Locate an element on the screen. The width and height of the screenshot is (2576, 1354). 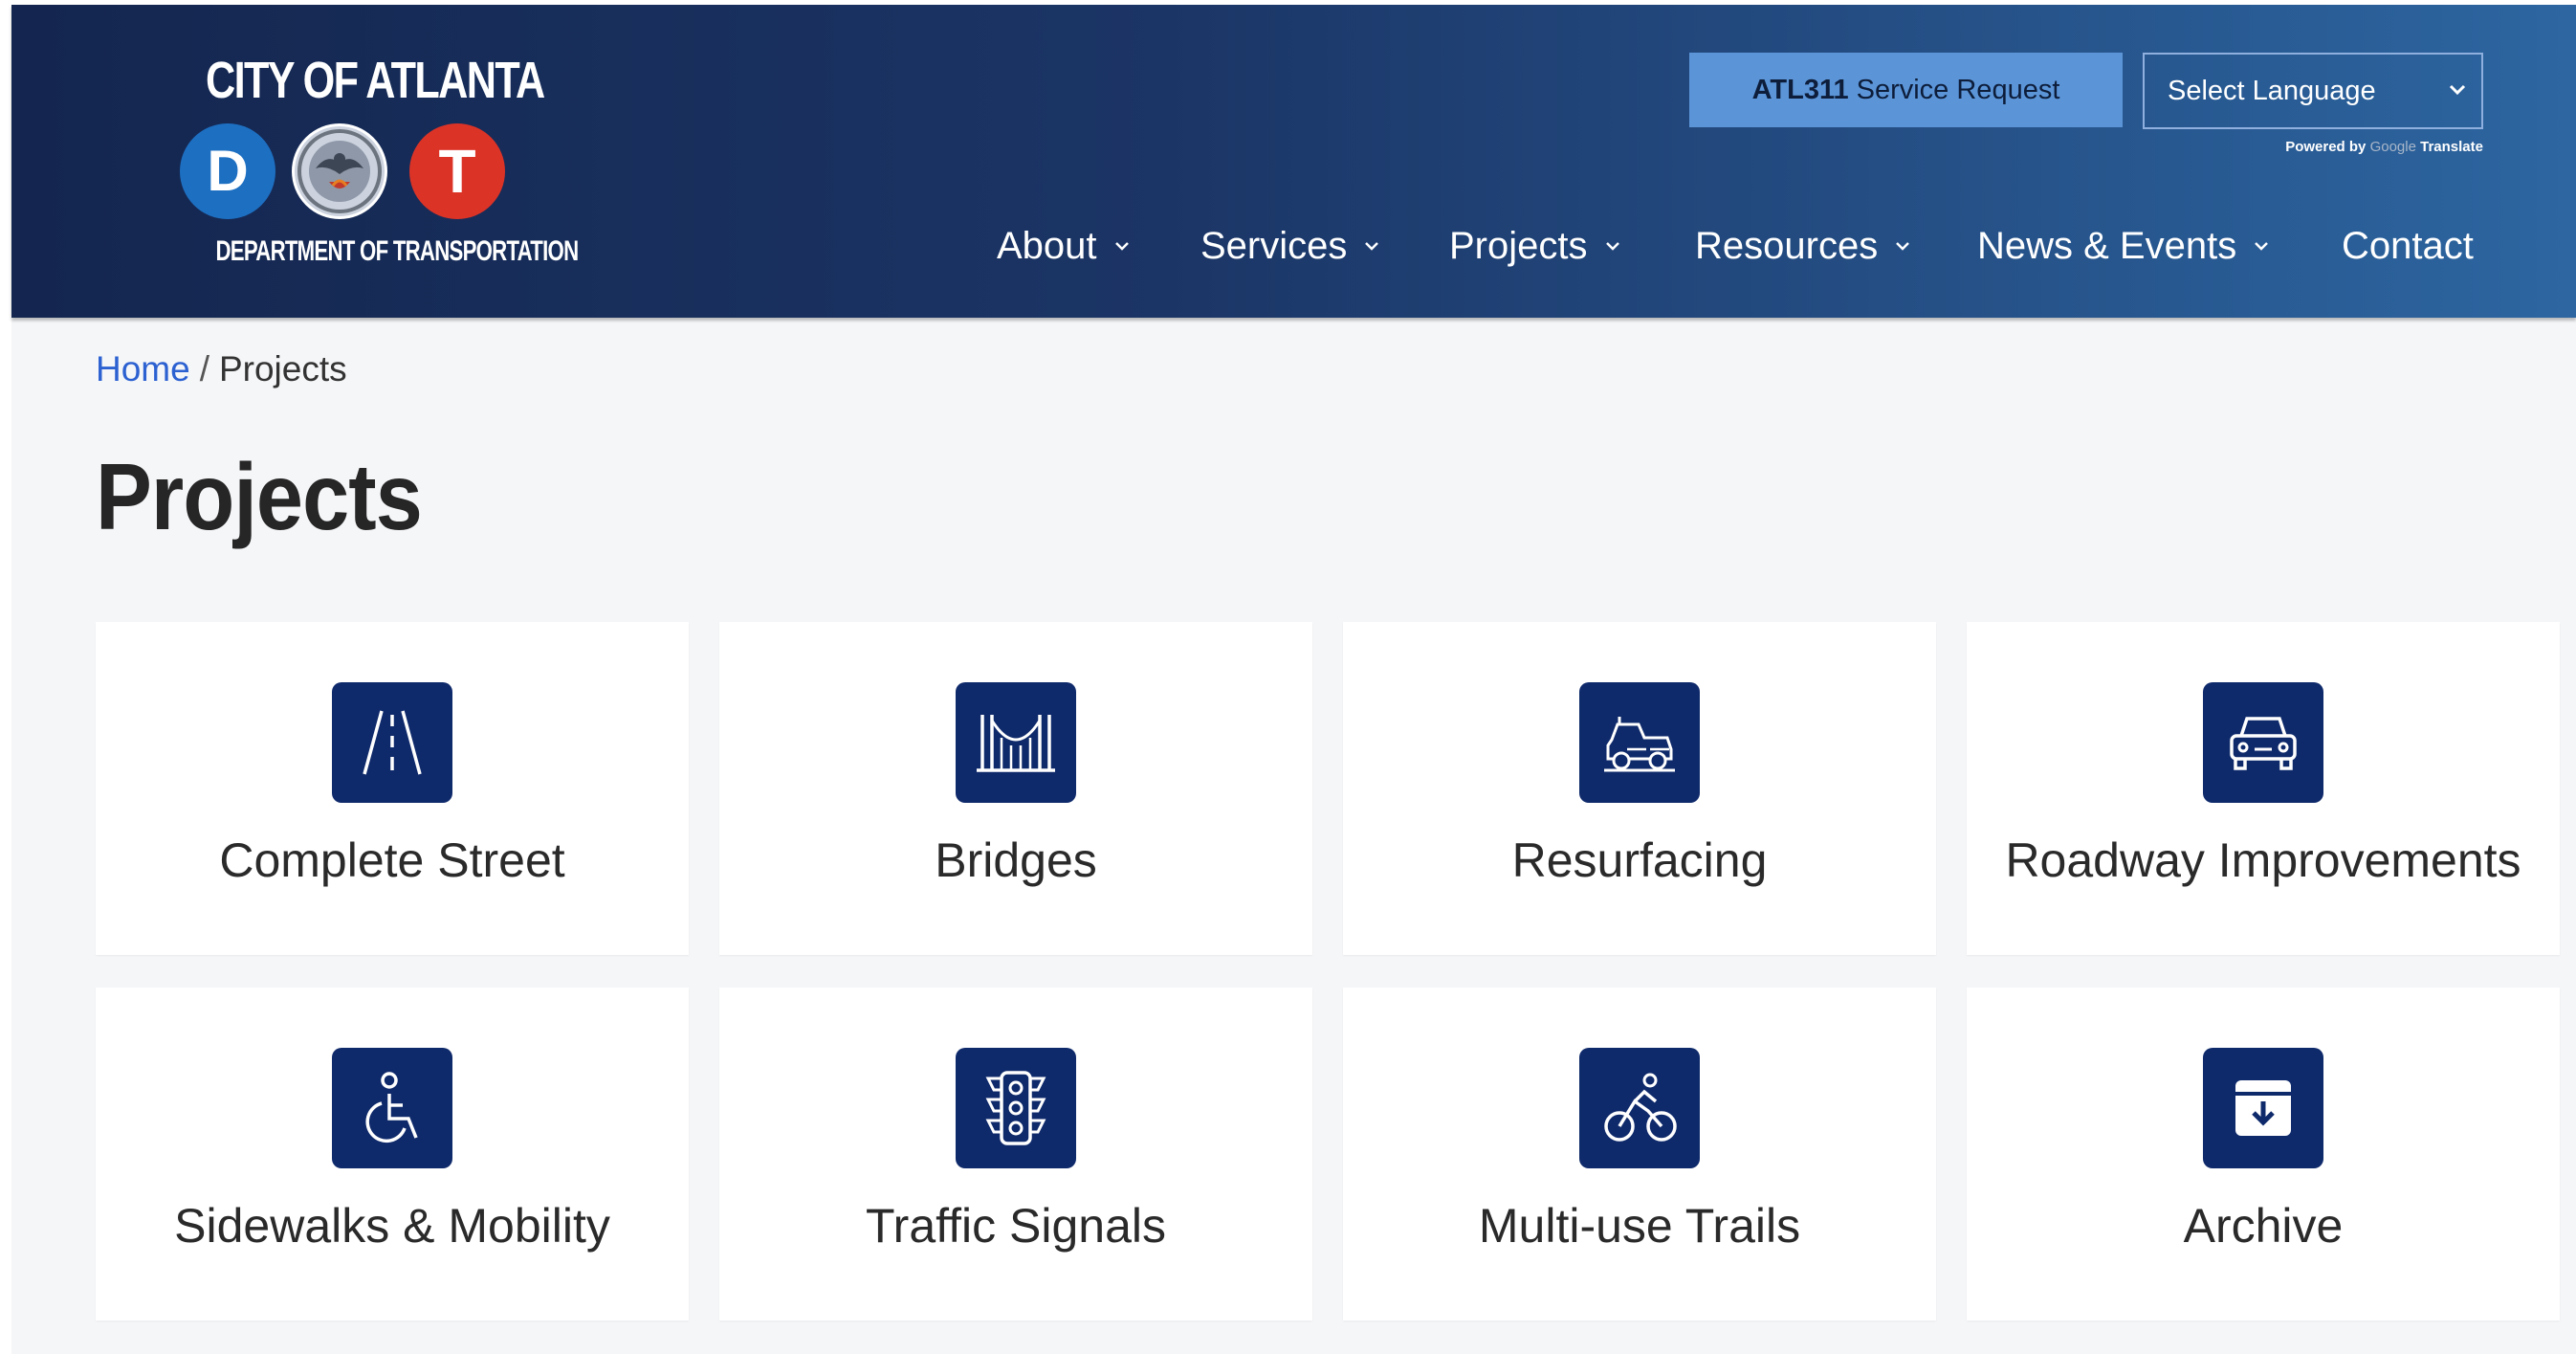
logo-d-circle: D is located at coordinates (227, 171).